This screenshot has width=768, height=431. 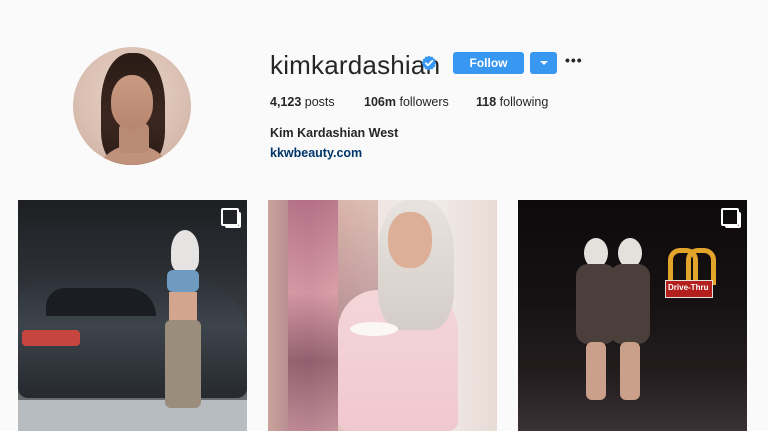 I want to click on following-stat: 118 following, so click(x=512, y=102).